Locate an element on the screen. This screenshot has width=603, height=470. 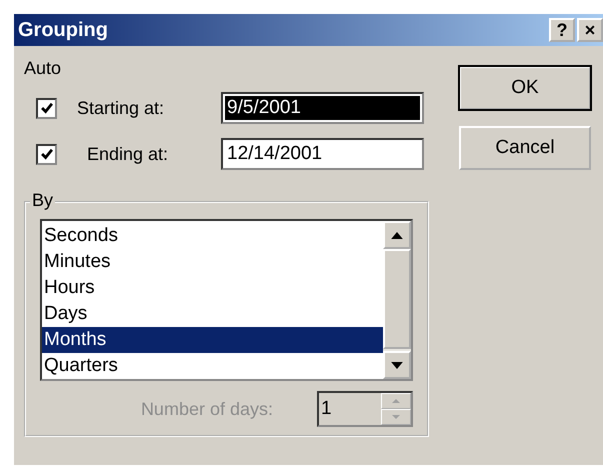
scroll-down-icon is located at coordinates (397, 365).